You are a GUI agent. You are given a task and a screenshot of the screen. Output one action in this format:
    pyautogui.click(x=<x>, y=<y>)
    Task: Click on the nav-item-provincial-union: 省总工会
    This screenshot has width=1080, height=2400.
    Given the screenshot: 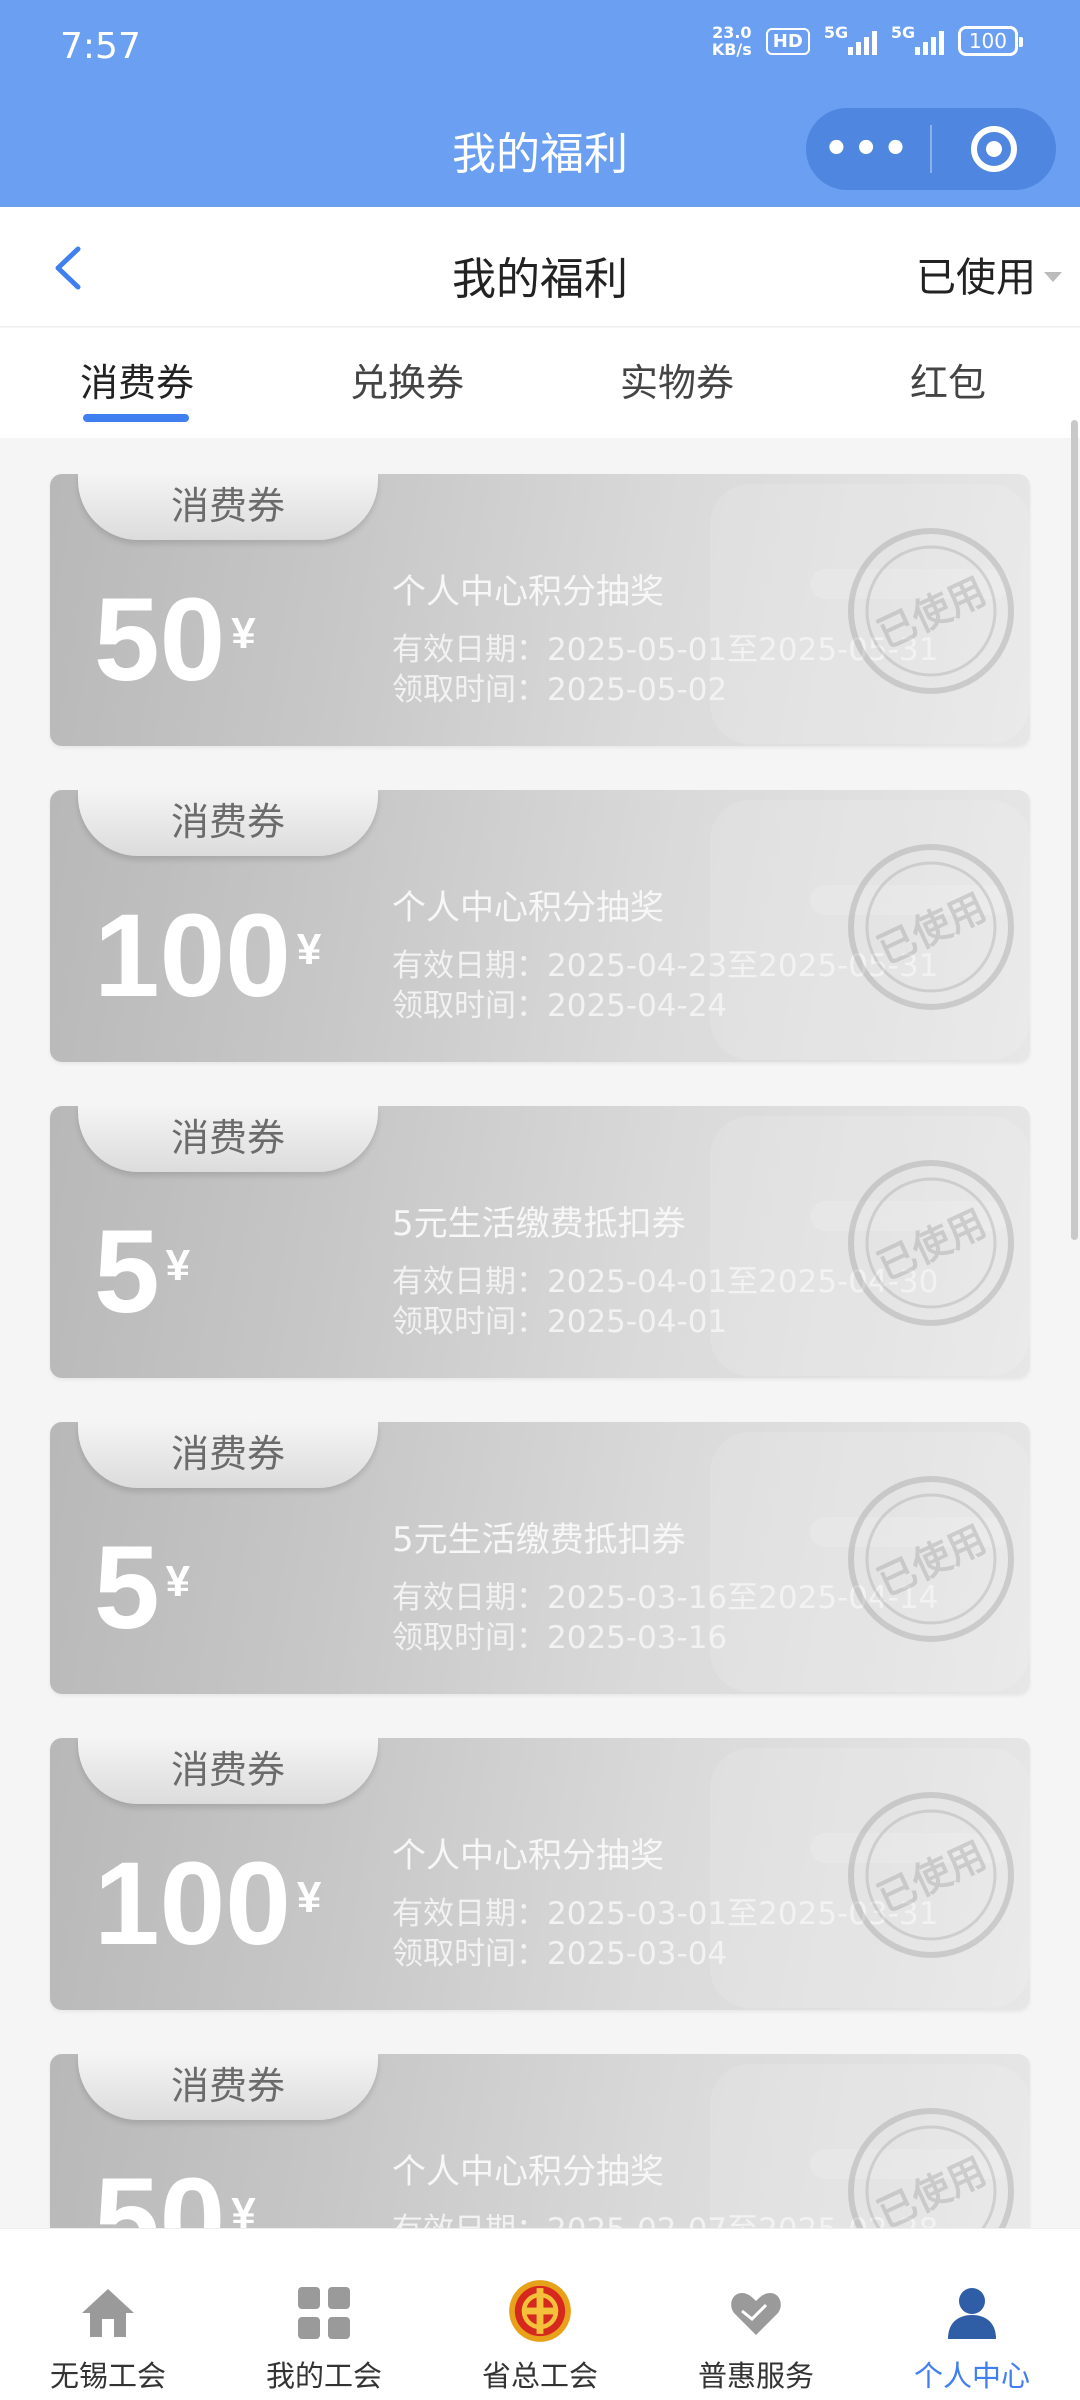 What is the action you would take?
    pyautogui.click(x=540, y=2314)
    